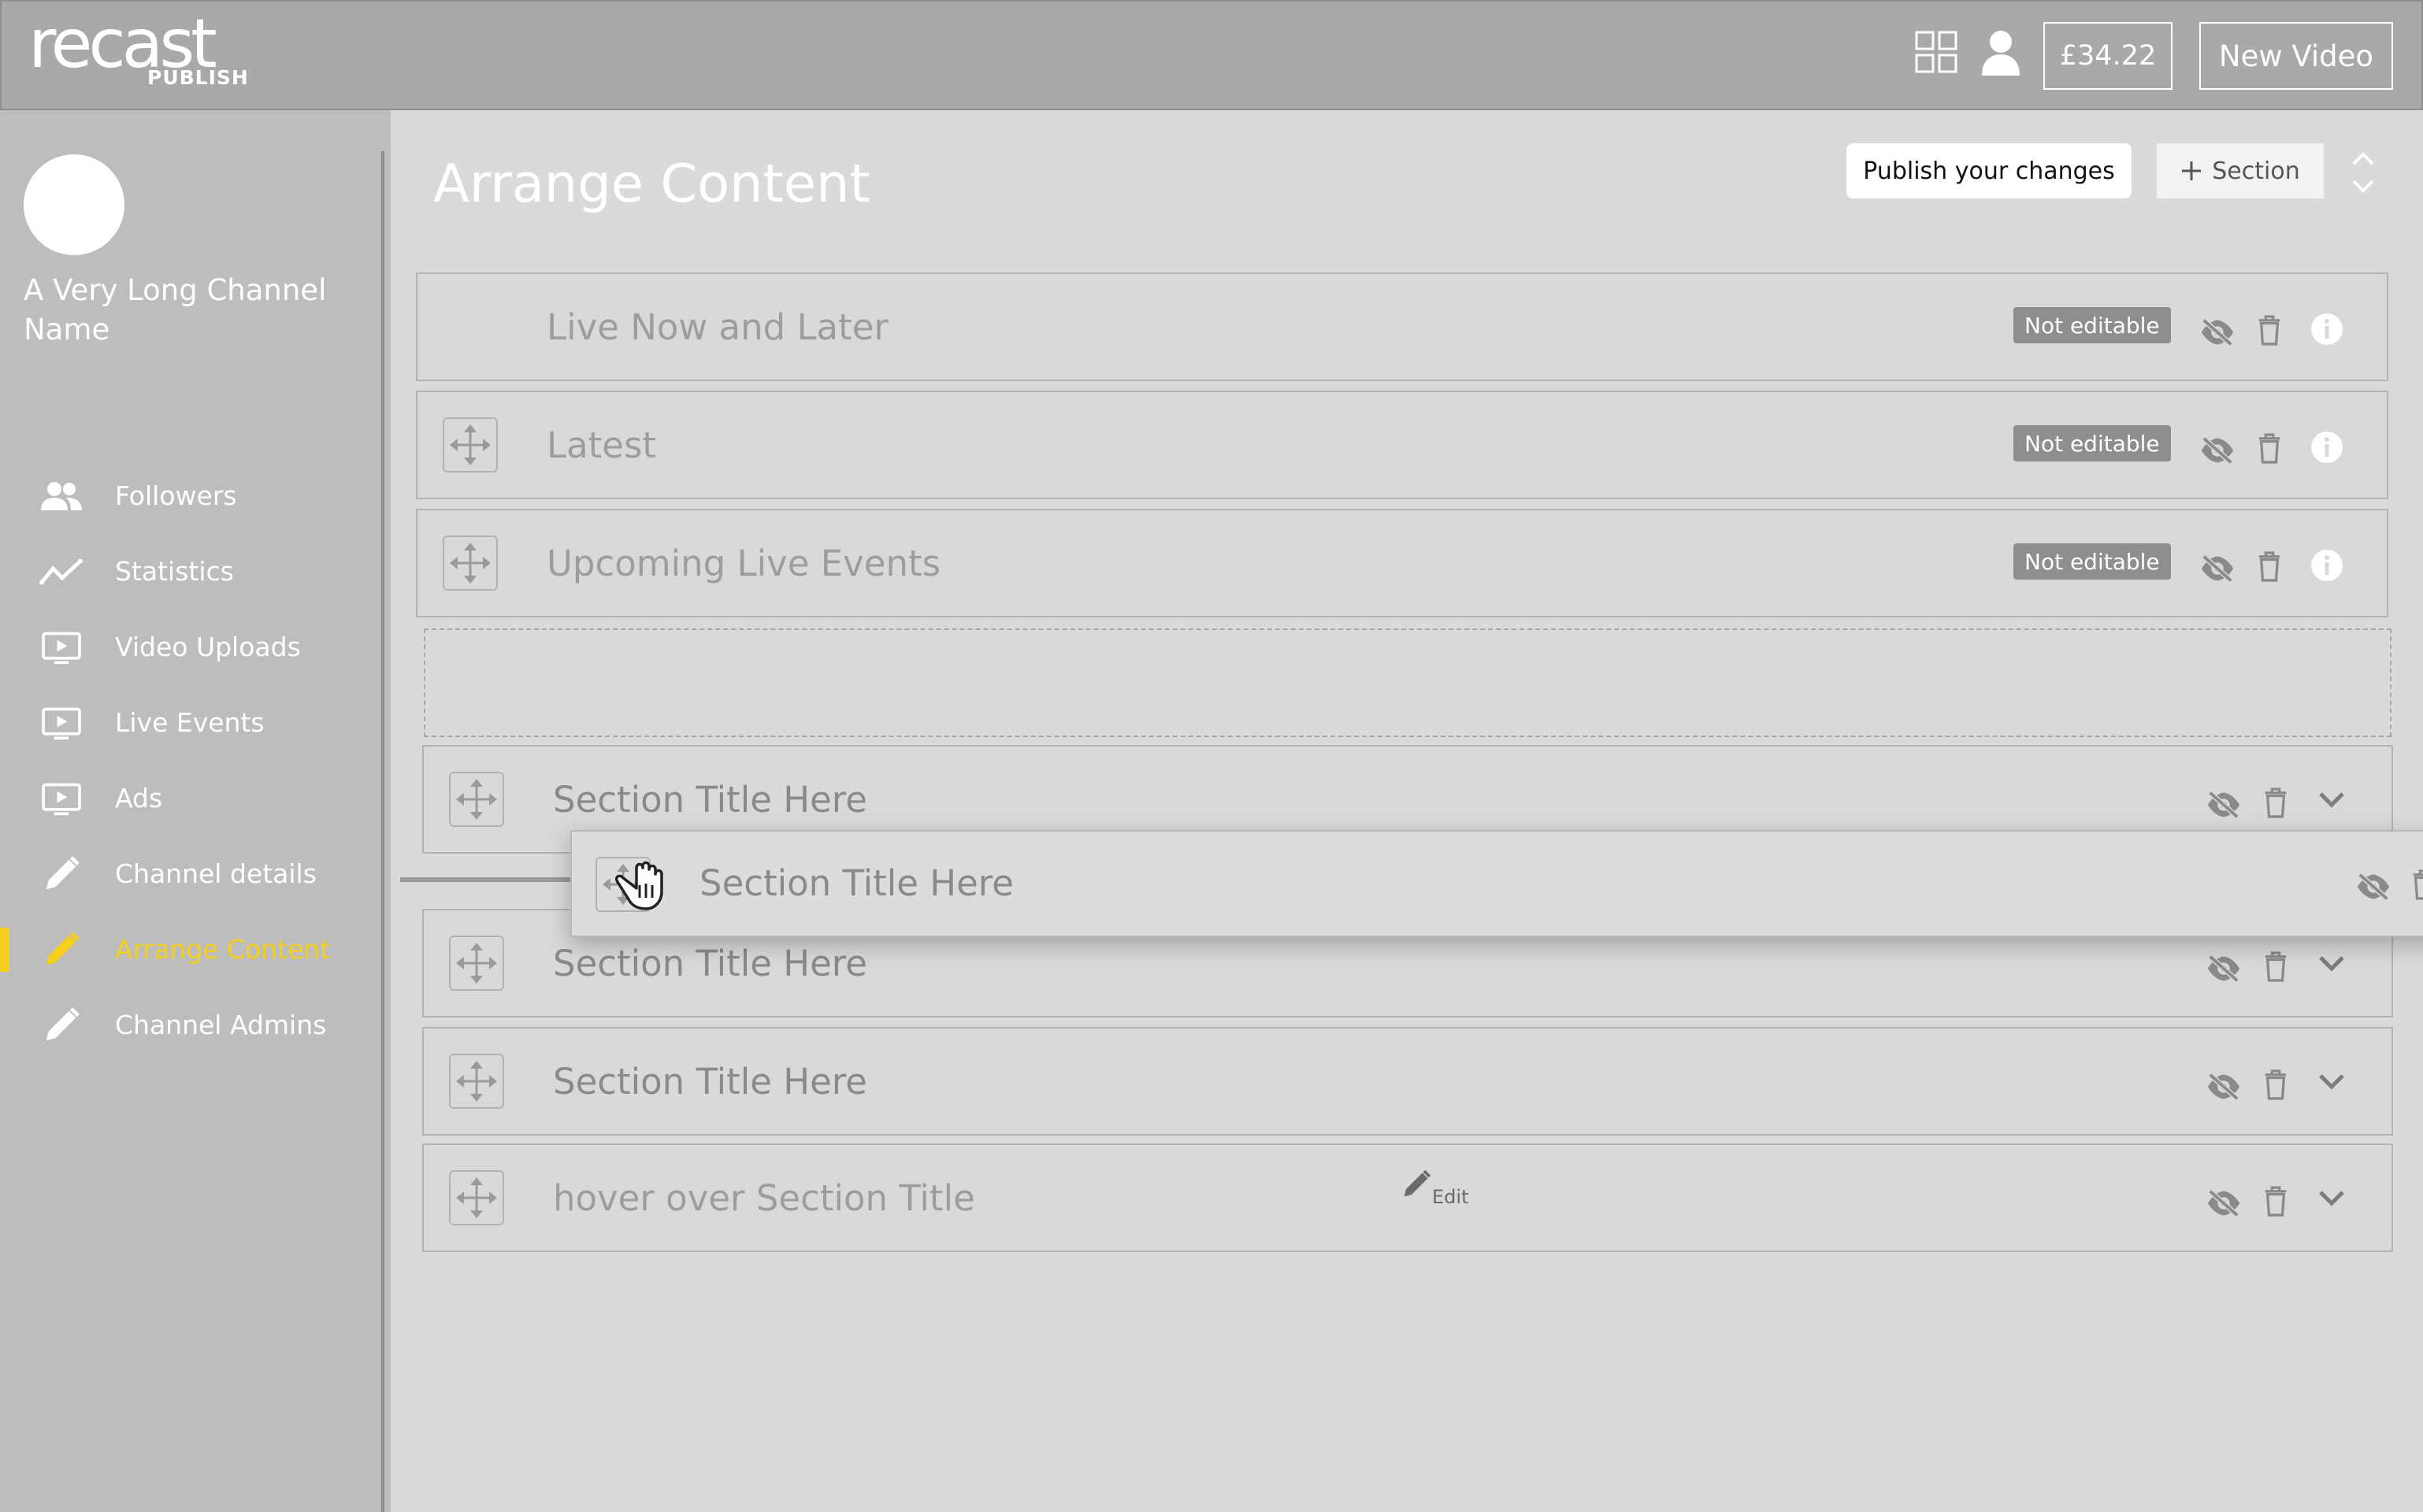 The image size is (2423, 1512). I want to click on new-video-button: New Video, so click(2296, 56).